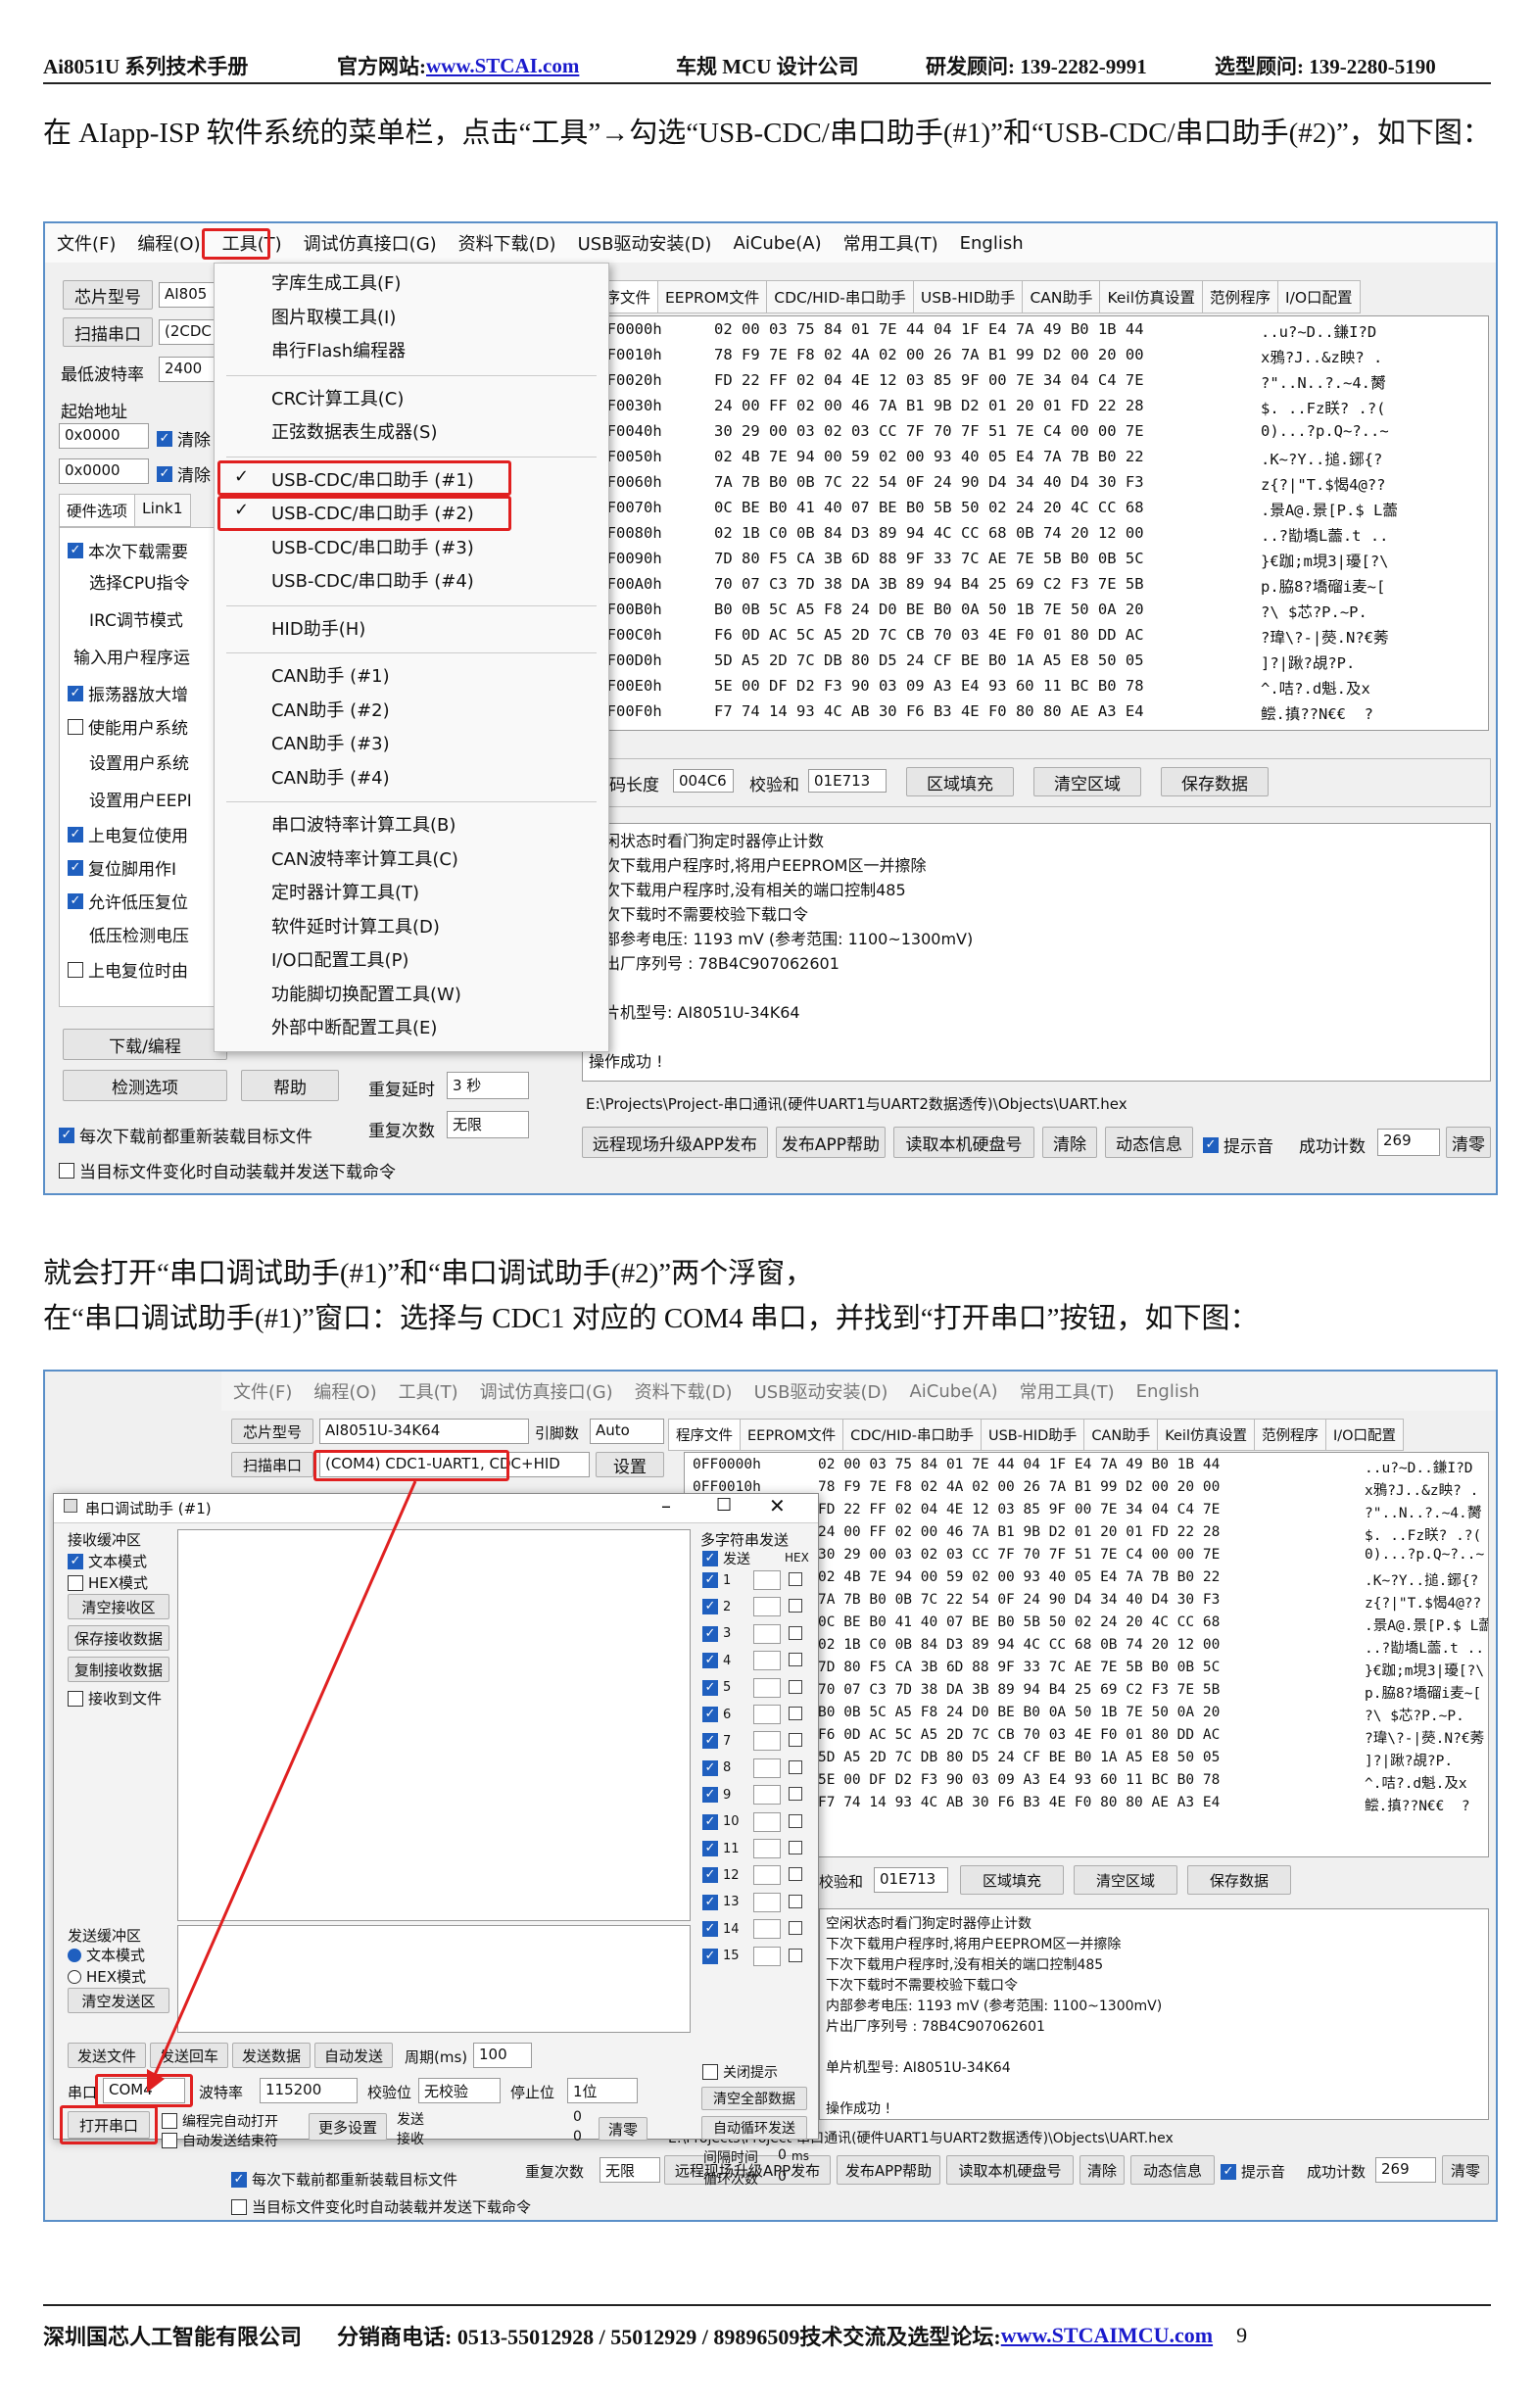 The image size is (1535, 2408). What do you see at coordinates (108, 295) in the screenshot?
I see `chip-model-button: 芯片型号` at bounding box center [108, 295].